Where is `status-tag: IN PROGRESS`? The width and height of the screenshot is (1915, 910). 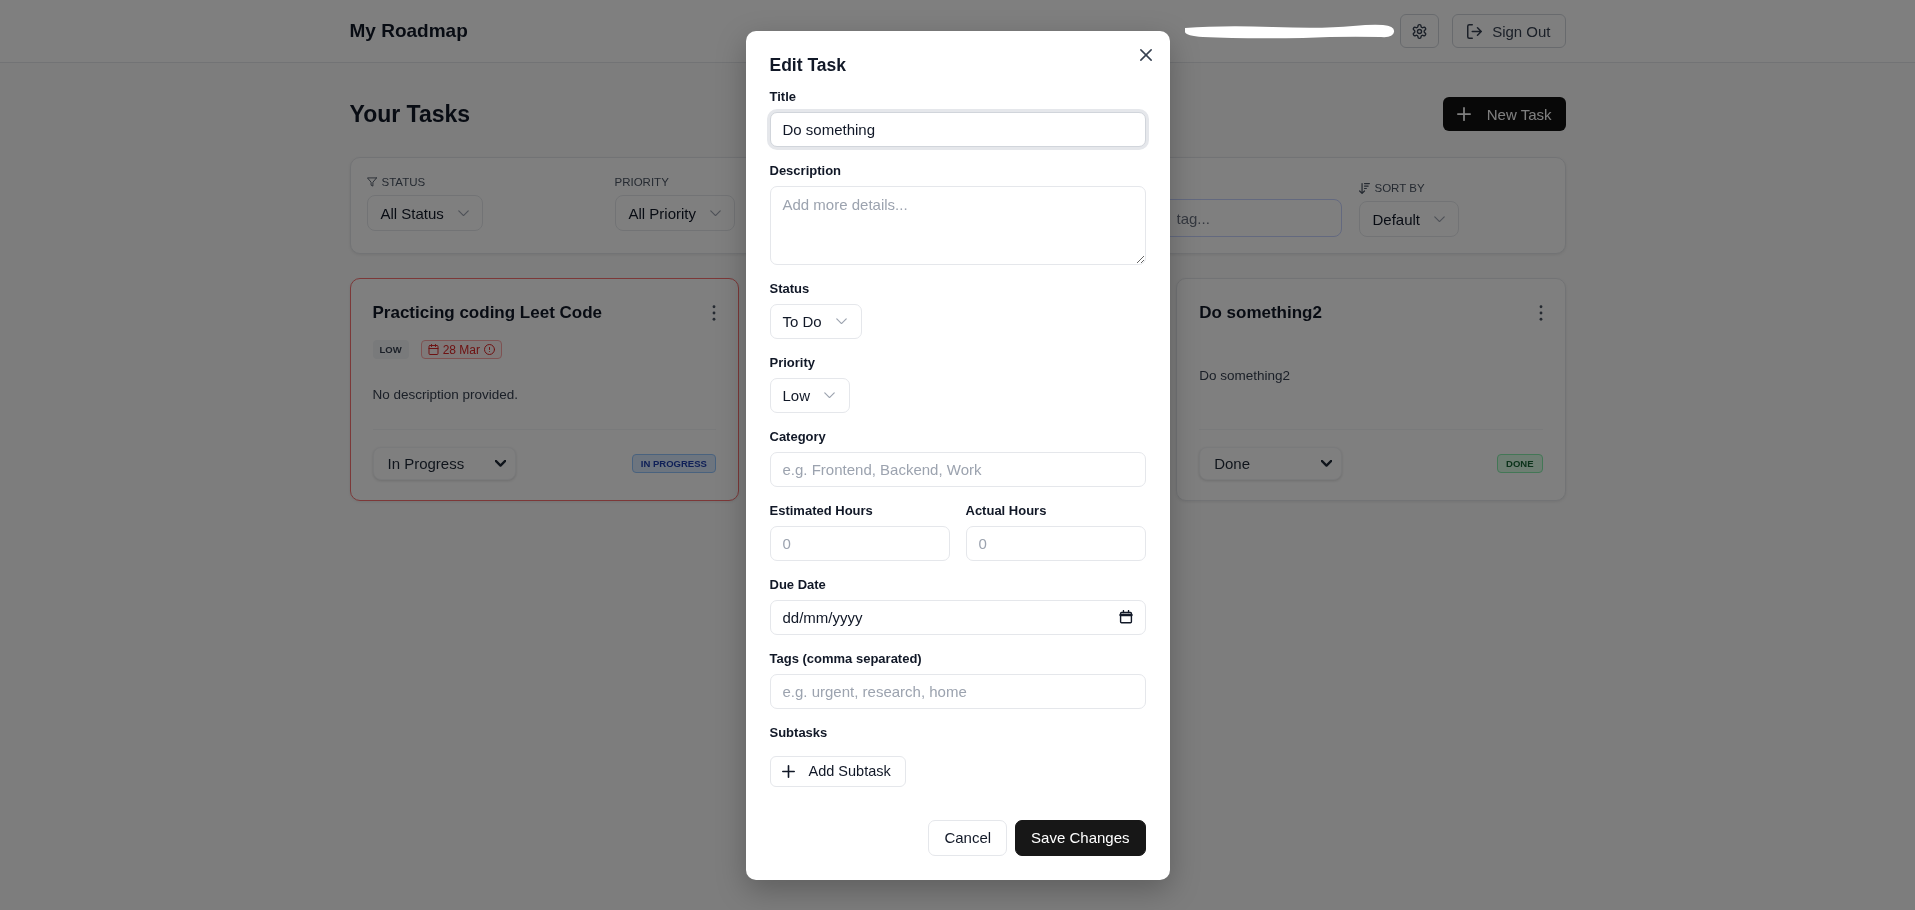 status-tag: IN PROGRESS is located at coordinates (673, 463).